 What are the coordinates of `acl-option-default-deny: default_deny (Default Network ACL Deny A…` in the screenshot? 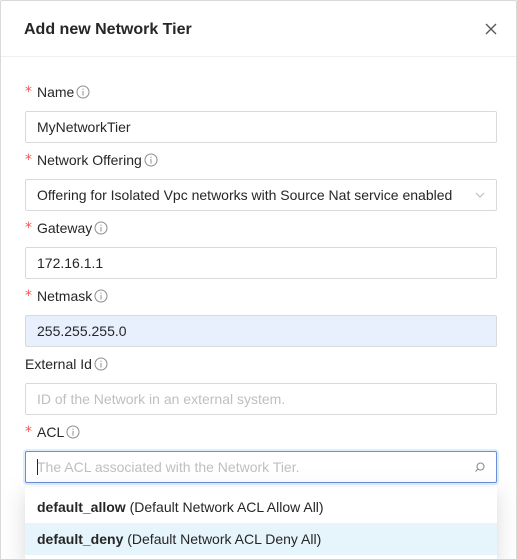 It's located at (261, 539).